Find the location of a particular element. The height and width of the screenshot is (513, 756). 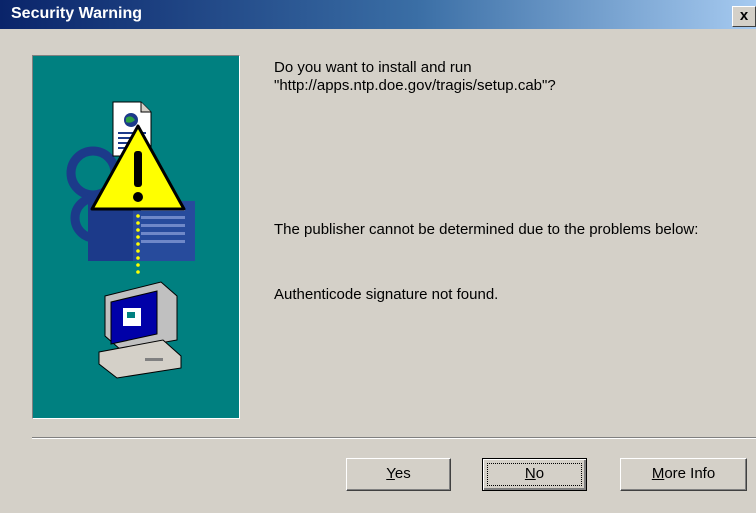

computer-icon is located at coordinates (140, 330).